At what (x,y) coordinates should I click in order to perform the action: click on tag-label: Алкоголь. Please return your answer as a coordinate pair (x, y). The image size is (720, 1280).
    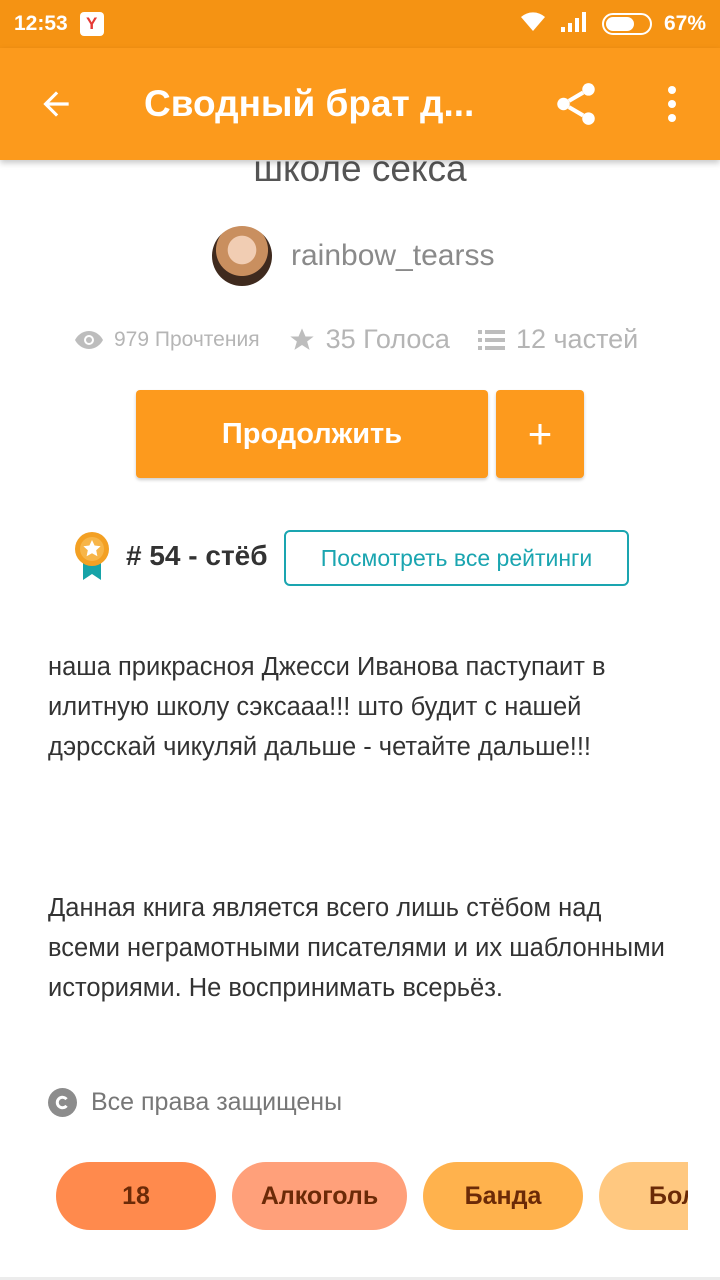
    Looking at the image, I should click on (319, 1195).